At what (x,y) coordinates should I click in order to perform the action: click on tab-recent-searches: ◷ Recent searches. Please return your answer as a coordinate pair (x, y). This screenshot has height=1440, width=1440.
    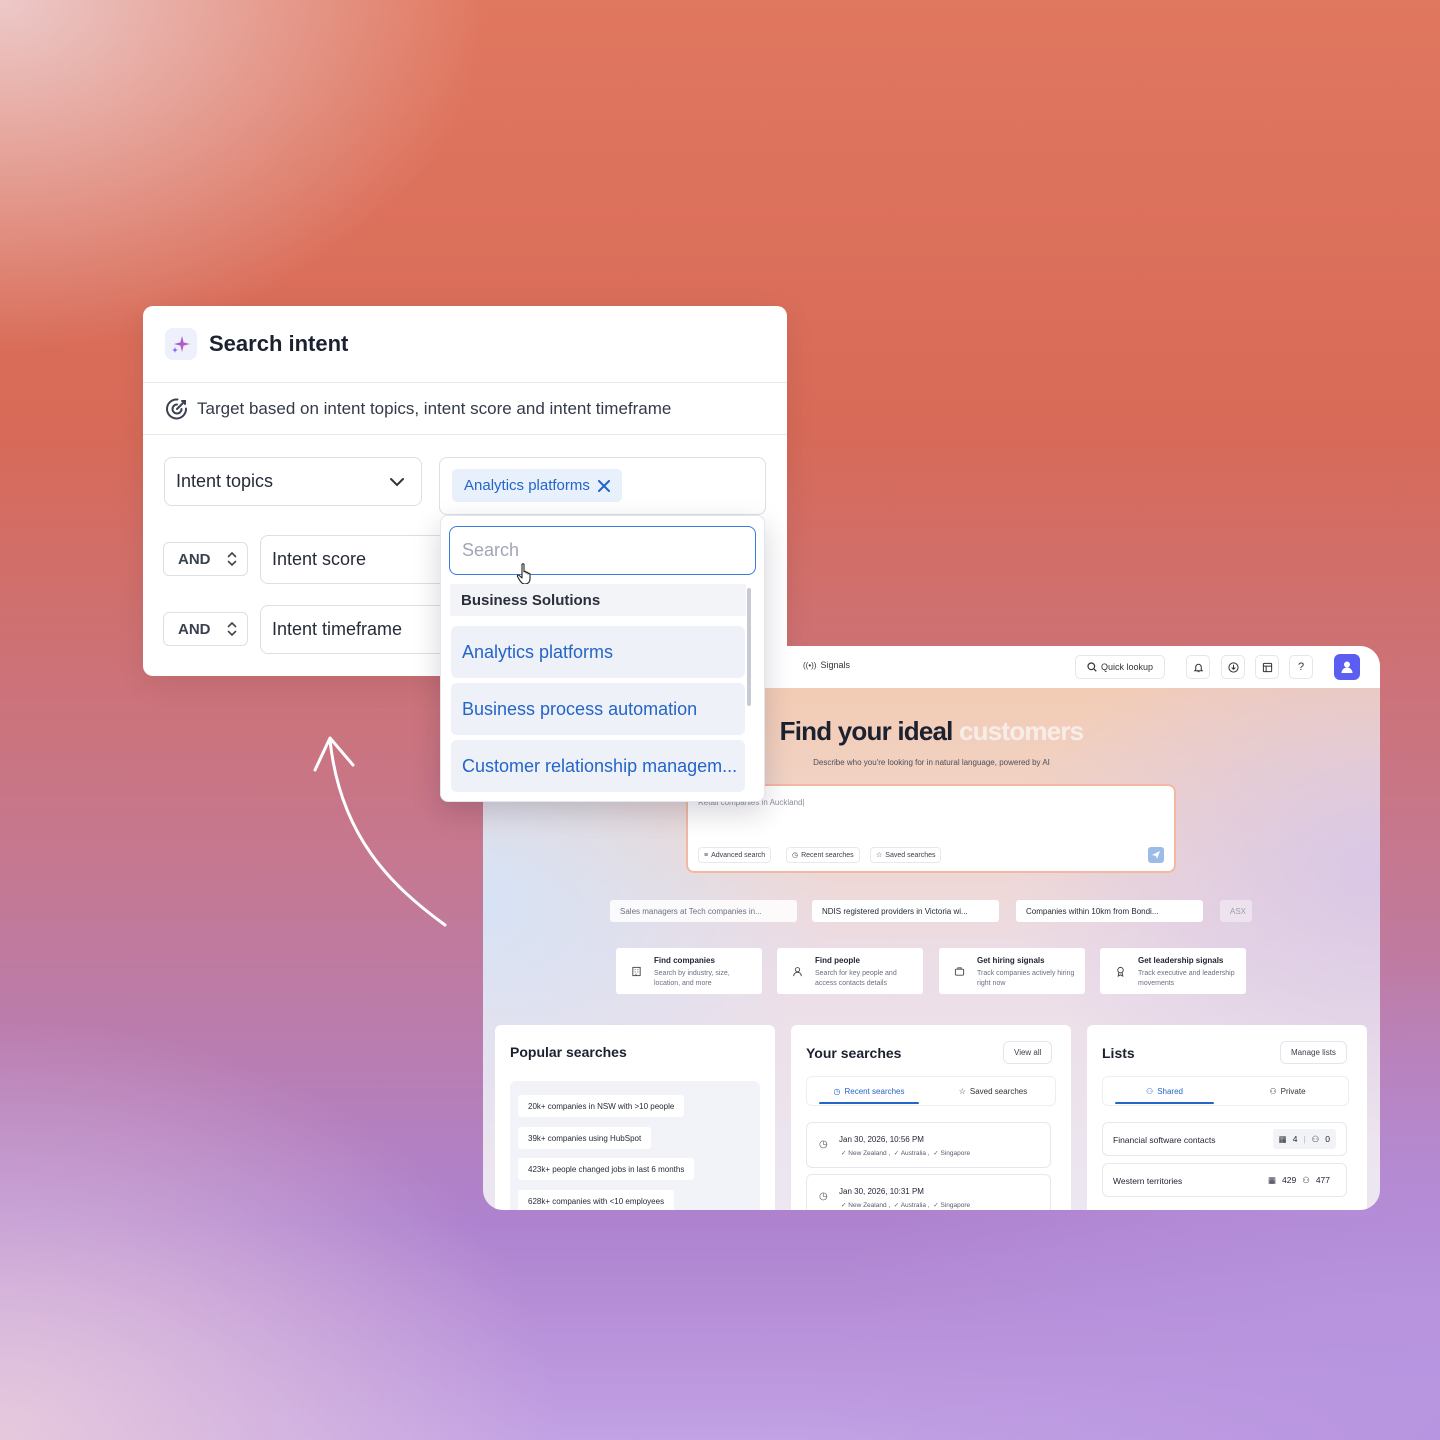
    Looking at the image, I should click on (869, 1091).